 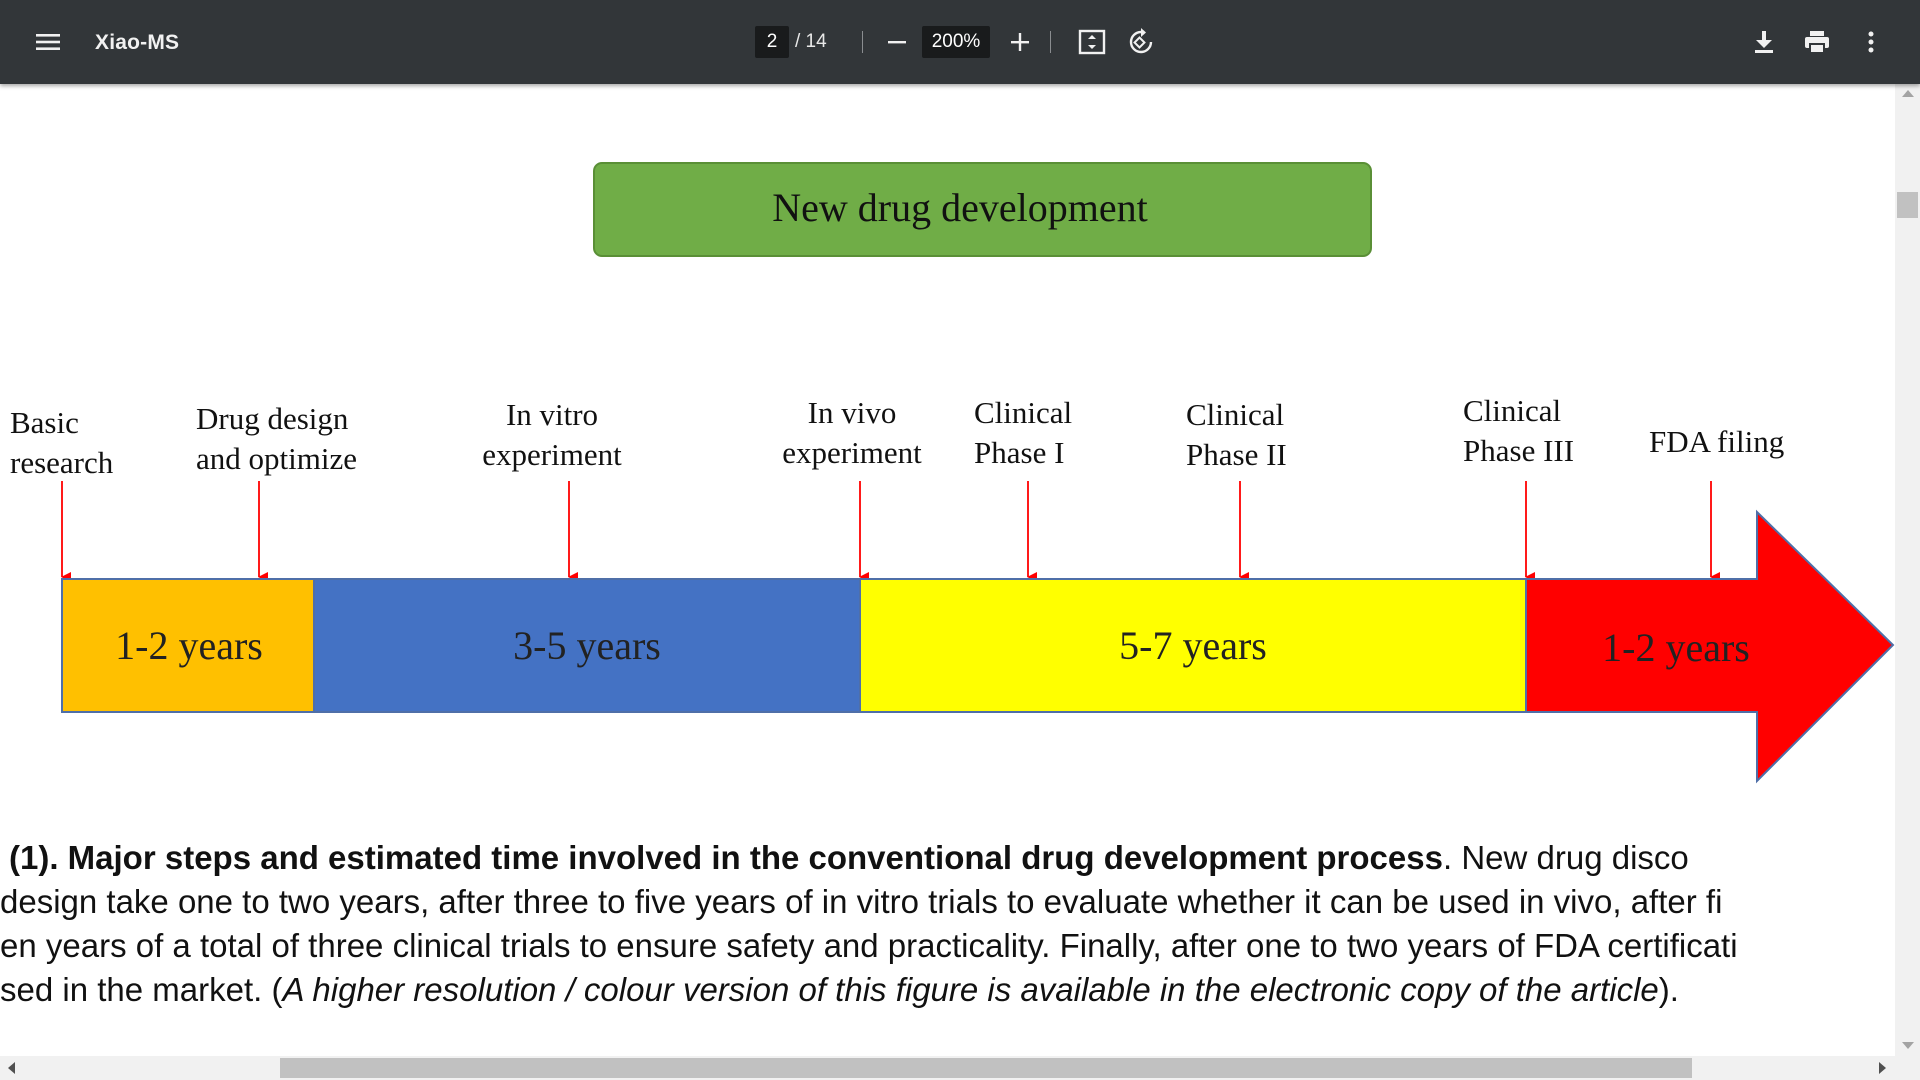 What do you see at coordinates (986, 1068) in the screenshot?
I see `horizontal-scrollbar-thumb` at bounding box center [986, 1068].